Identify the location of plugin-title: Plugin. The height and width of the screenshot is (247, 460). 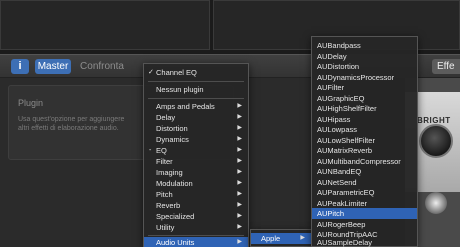
(31, 103).